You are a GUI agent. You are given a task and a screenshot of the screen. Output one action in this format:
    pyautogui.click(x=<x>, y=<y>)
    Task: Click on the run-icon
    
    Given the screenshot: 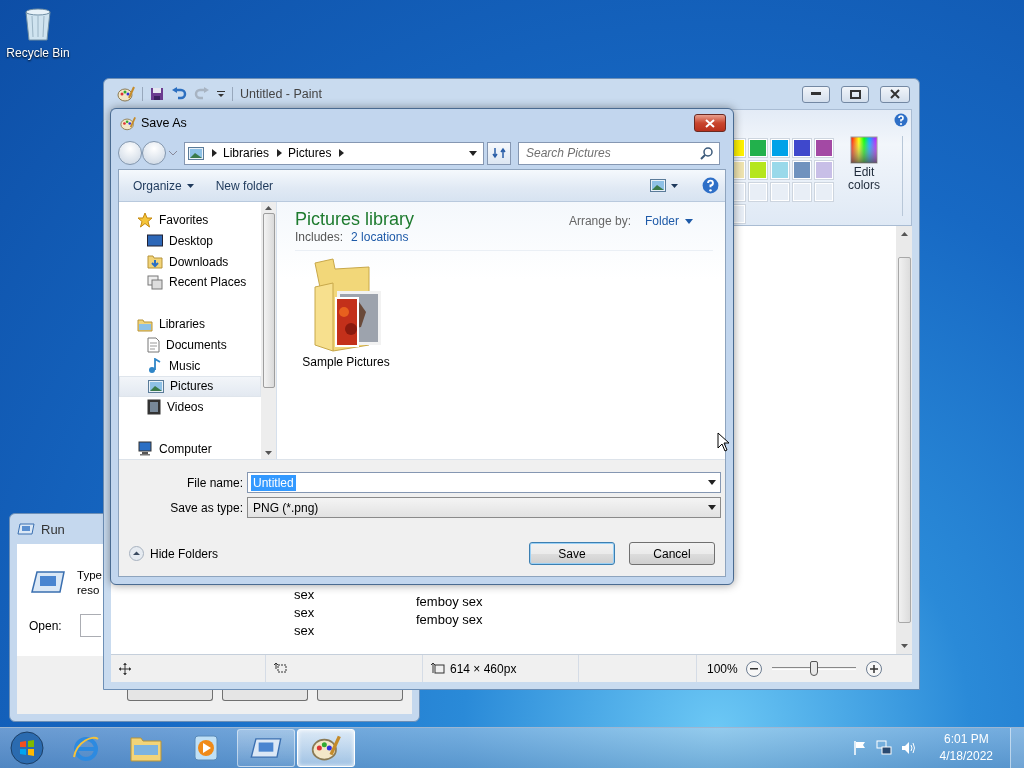 What is the action you would take?
    pyautogui.click(x=26, y=529)
    